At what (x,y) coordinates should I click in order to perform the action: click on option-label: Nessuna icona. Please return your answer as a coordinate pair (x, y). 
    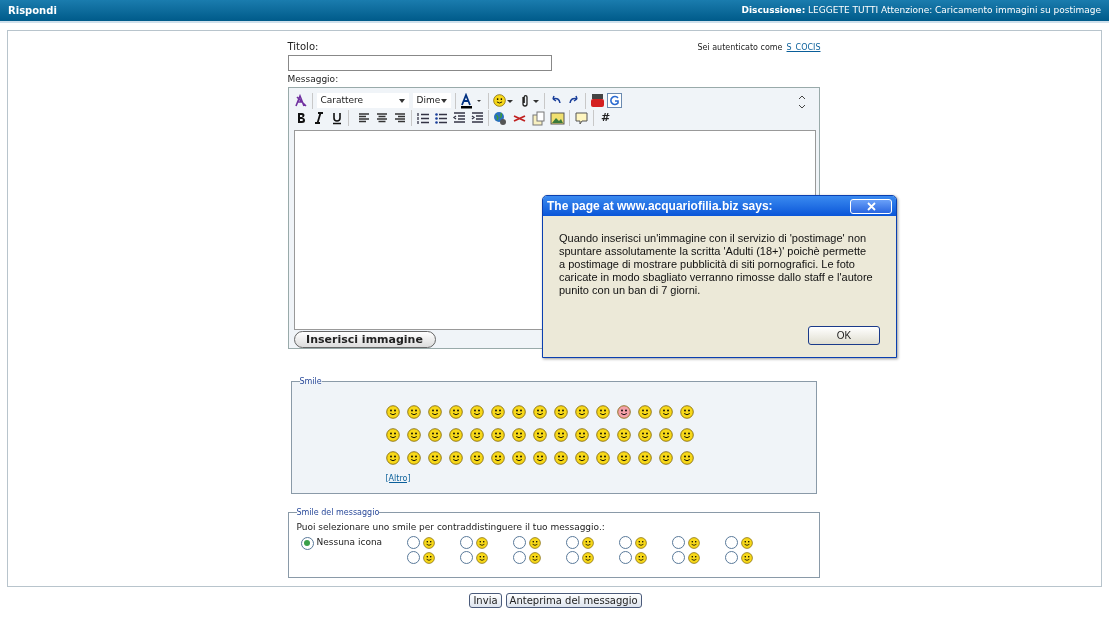
    Looking at the image, I should click on (349, 543).